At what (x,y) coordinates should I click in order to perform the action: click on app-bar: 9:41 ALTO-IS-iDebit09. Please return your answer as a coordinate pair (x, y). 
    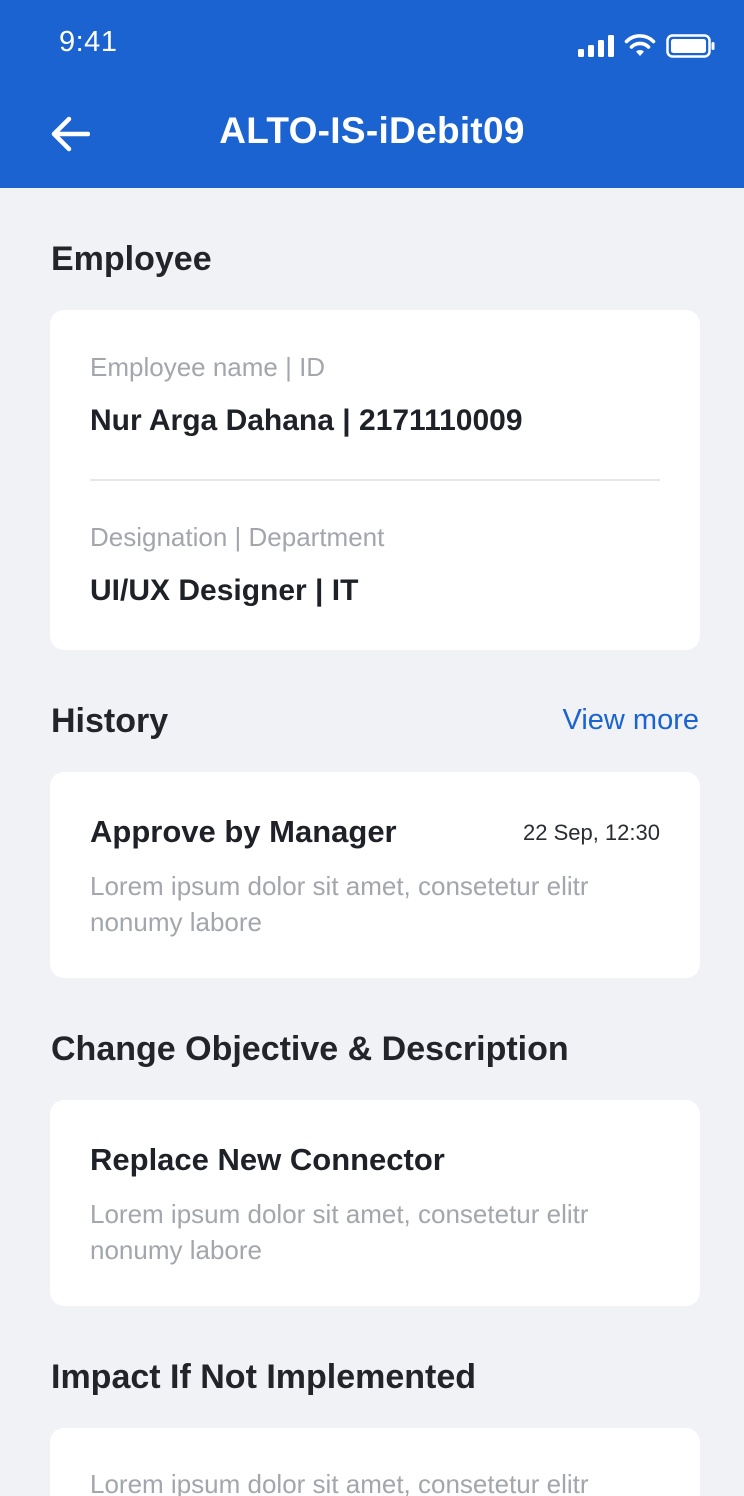
    Looking at the image, I should click on (372, 94).